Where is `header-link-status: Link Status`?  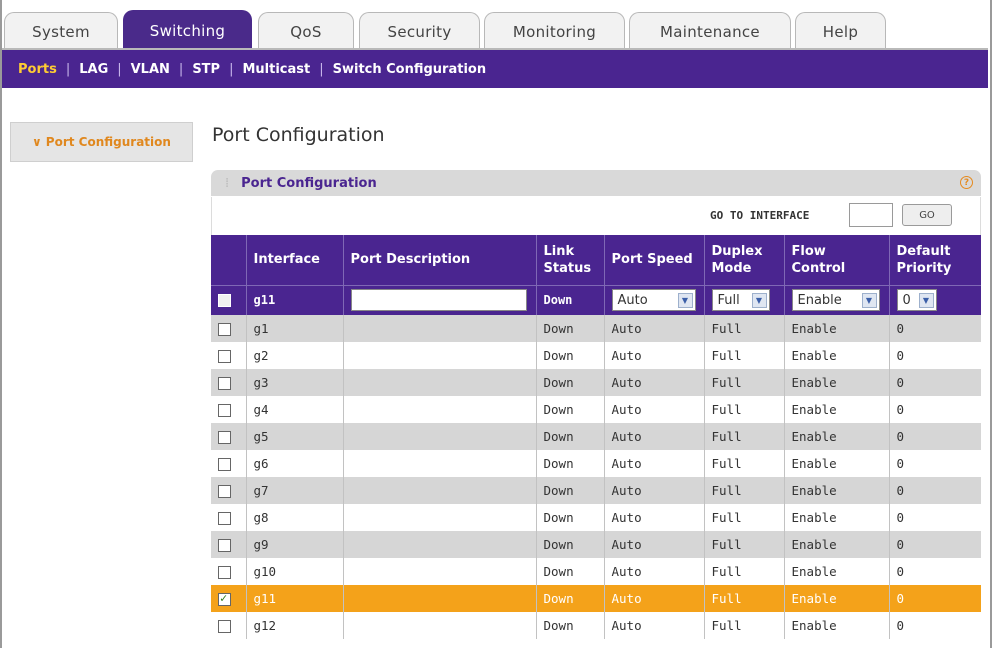 header-link-status: Link Status is located at coordinates (569, 260).